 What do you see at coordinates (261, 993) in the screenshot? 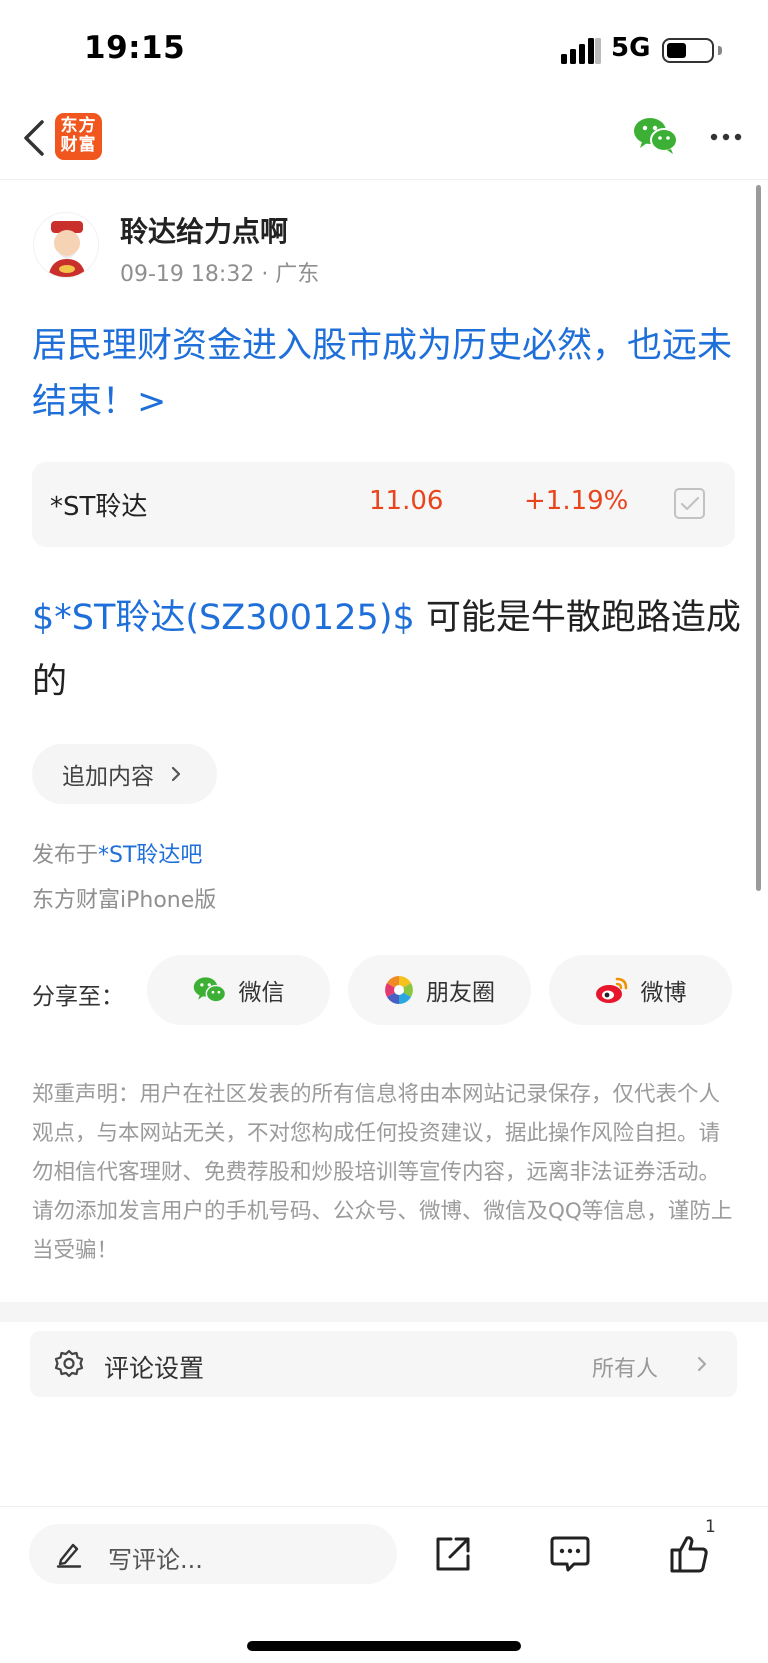
I see `share-wechat-label: 微信` at bounding box center [261, 993].